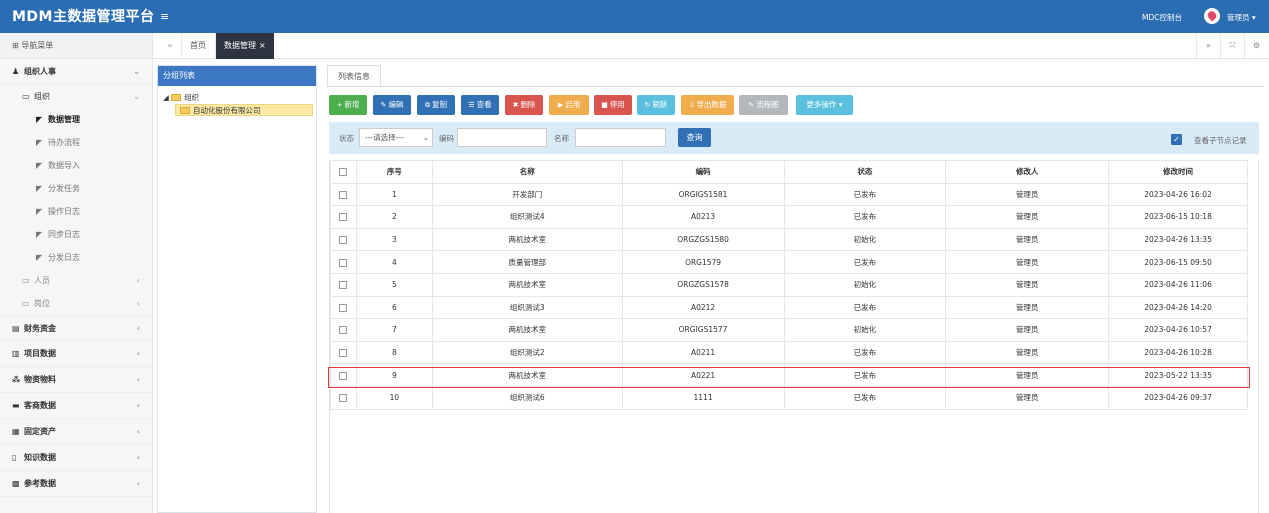  I want to click on tab-home: 首页, so click(197, 46).